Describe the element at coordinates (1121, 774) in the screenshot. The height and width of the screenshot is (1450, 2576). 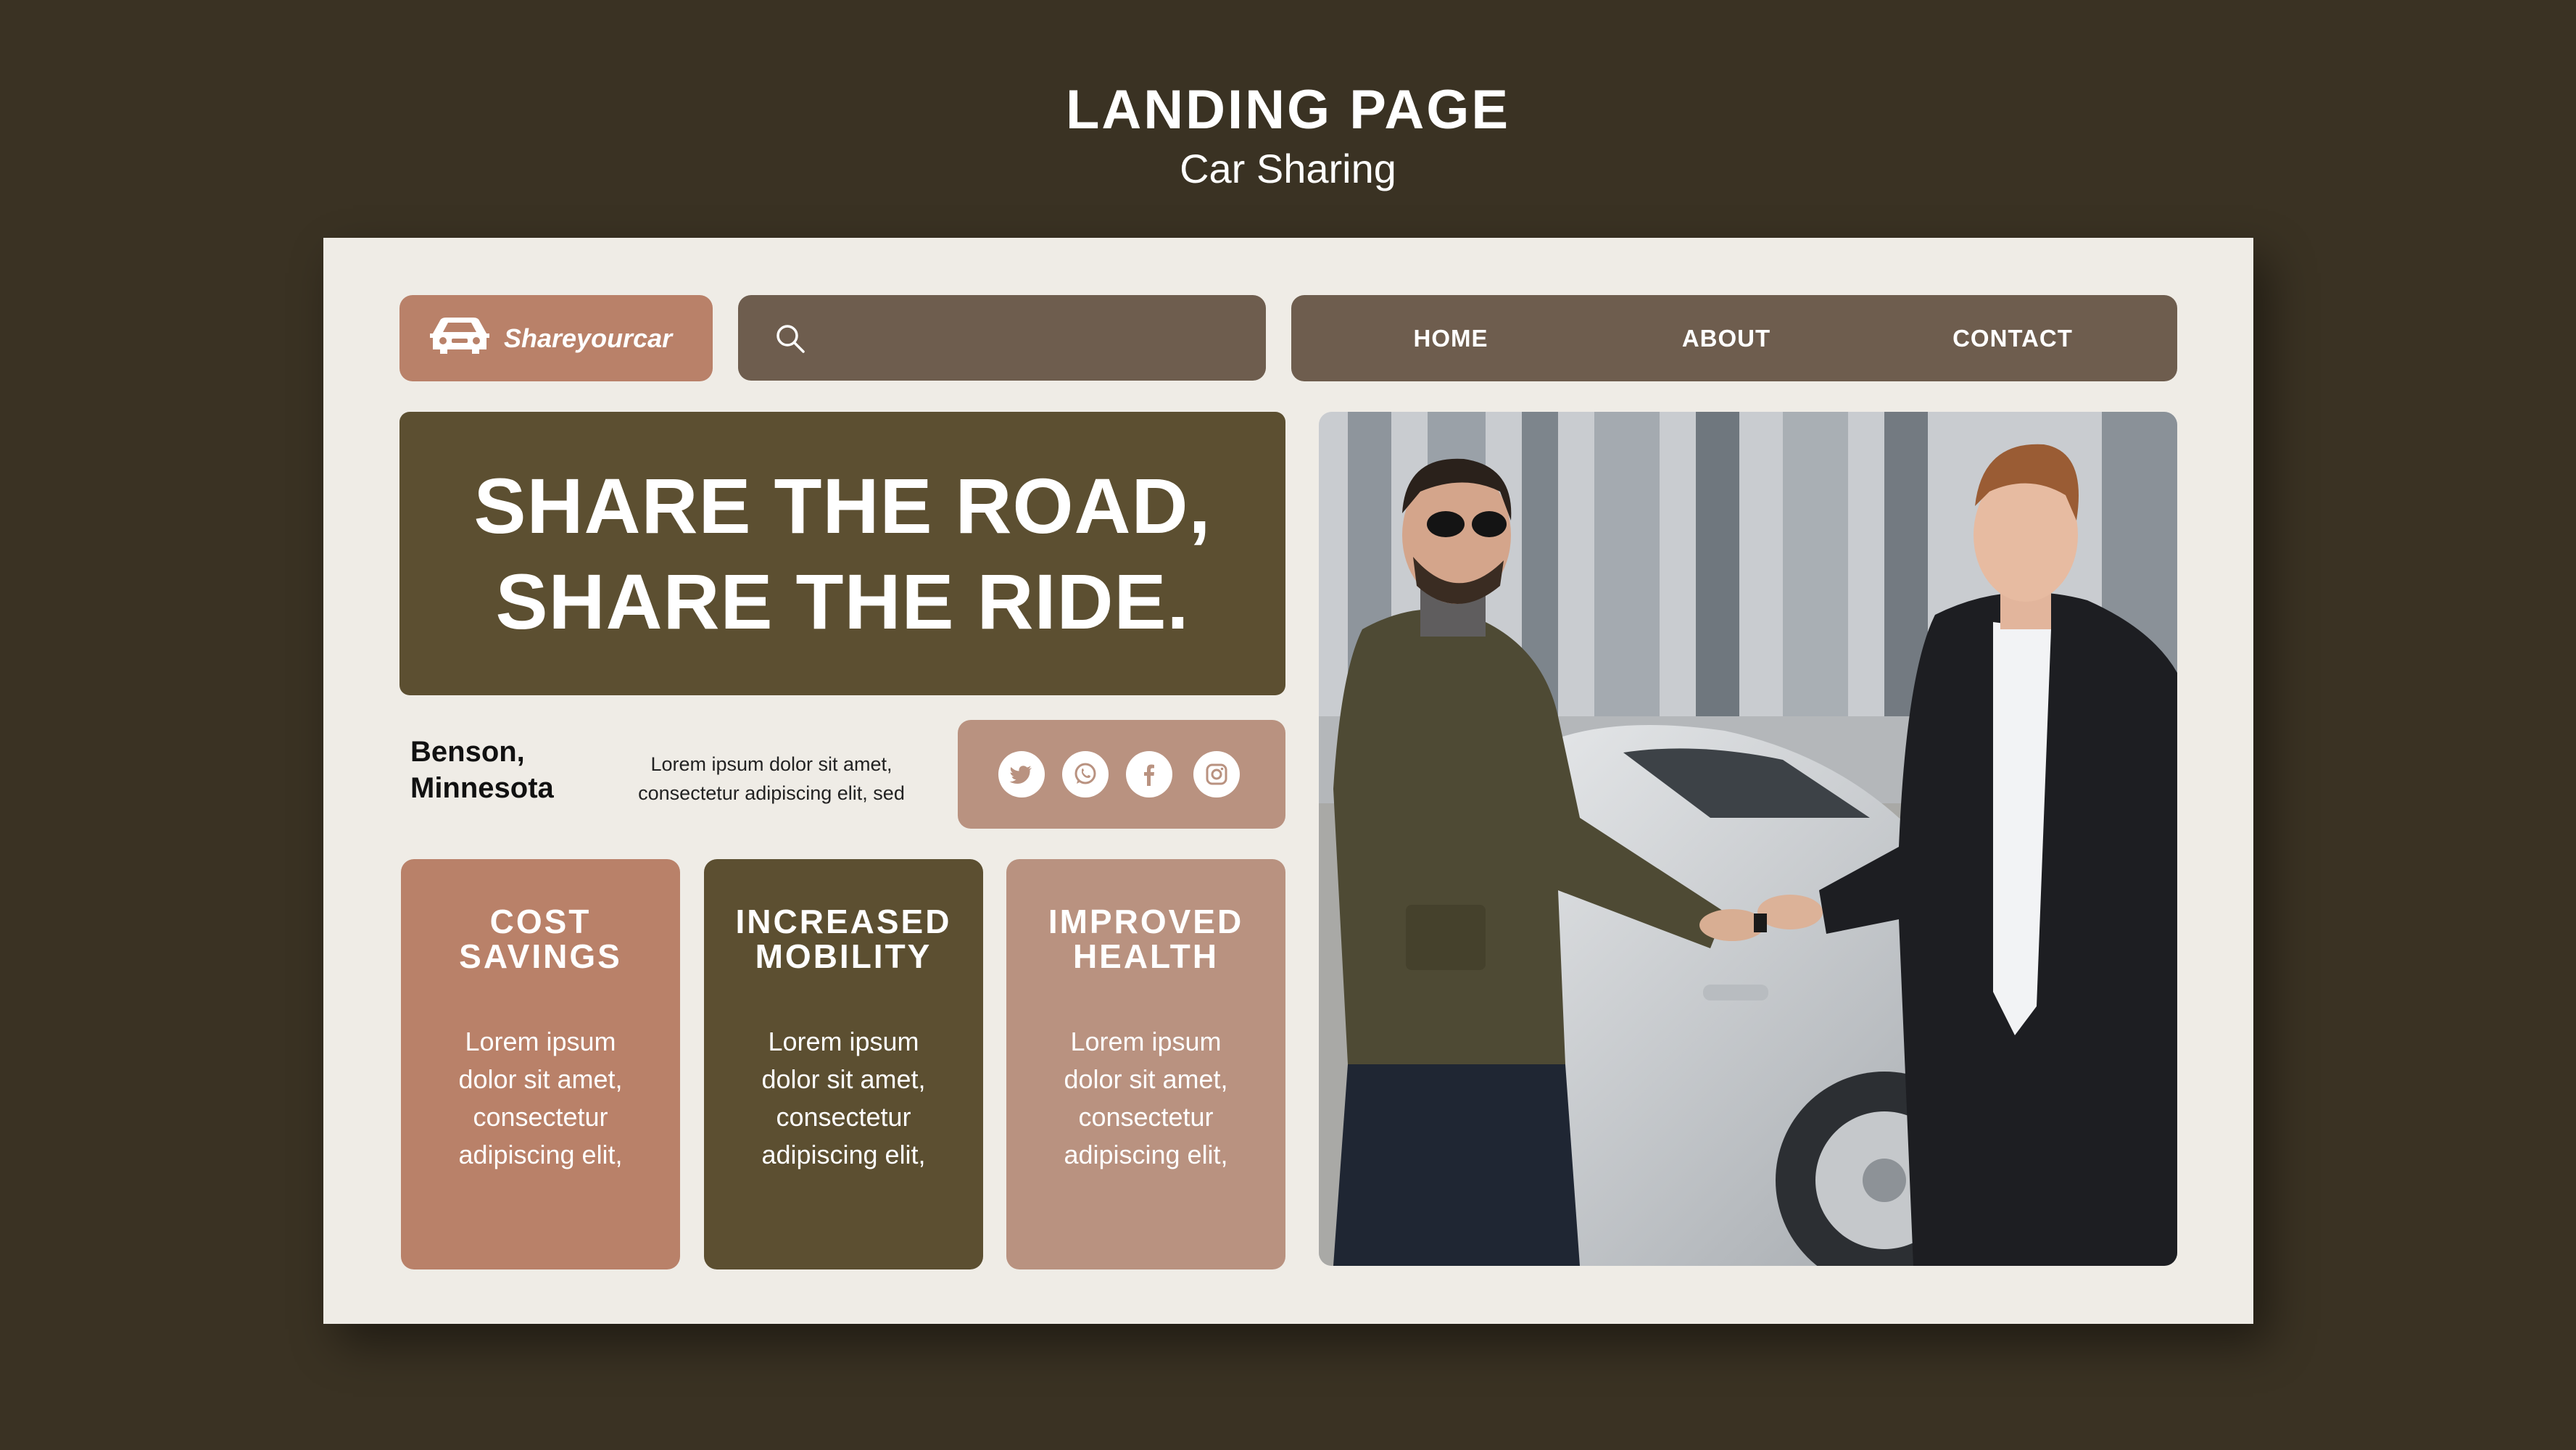
I see `social-links` at that location.